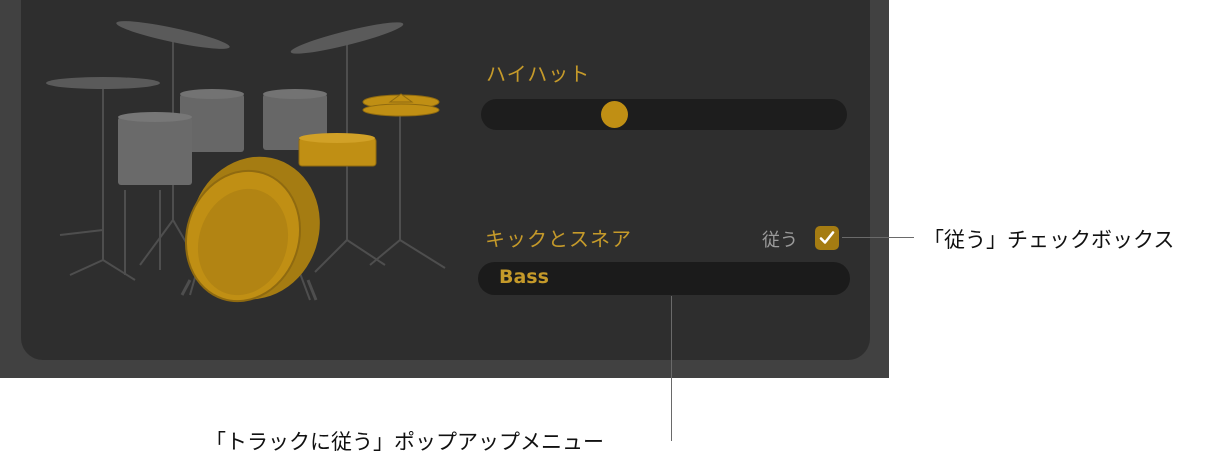 The height and width of the screenshot is (460, 1221). I want to click on follow-checkbox, so click(827, 238).